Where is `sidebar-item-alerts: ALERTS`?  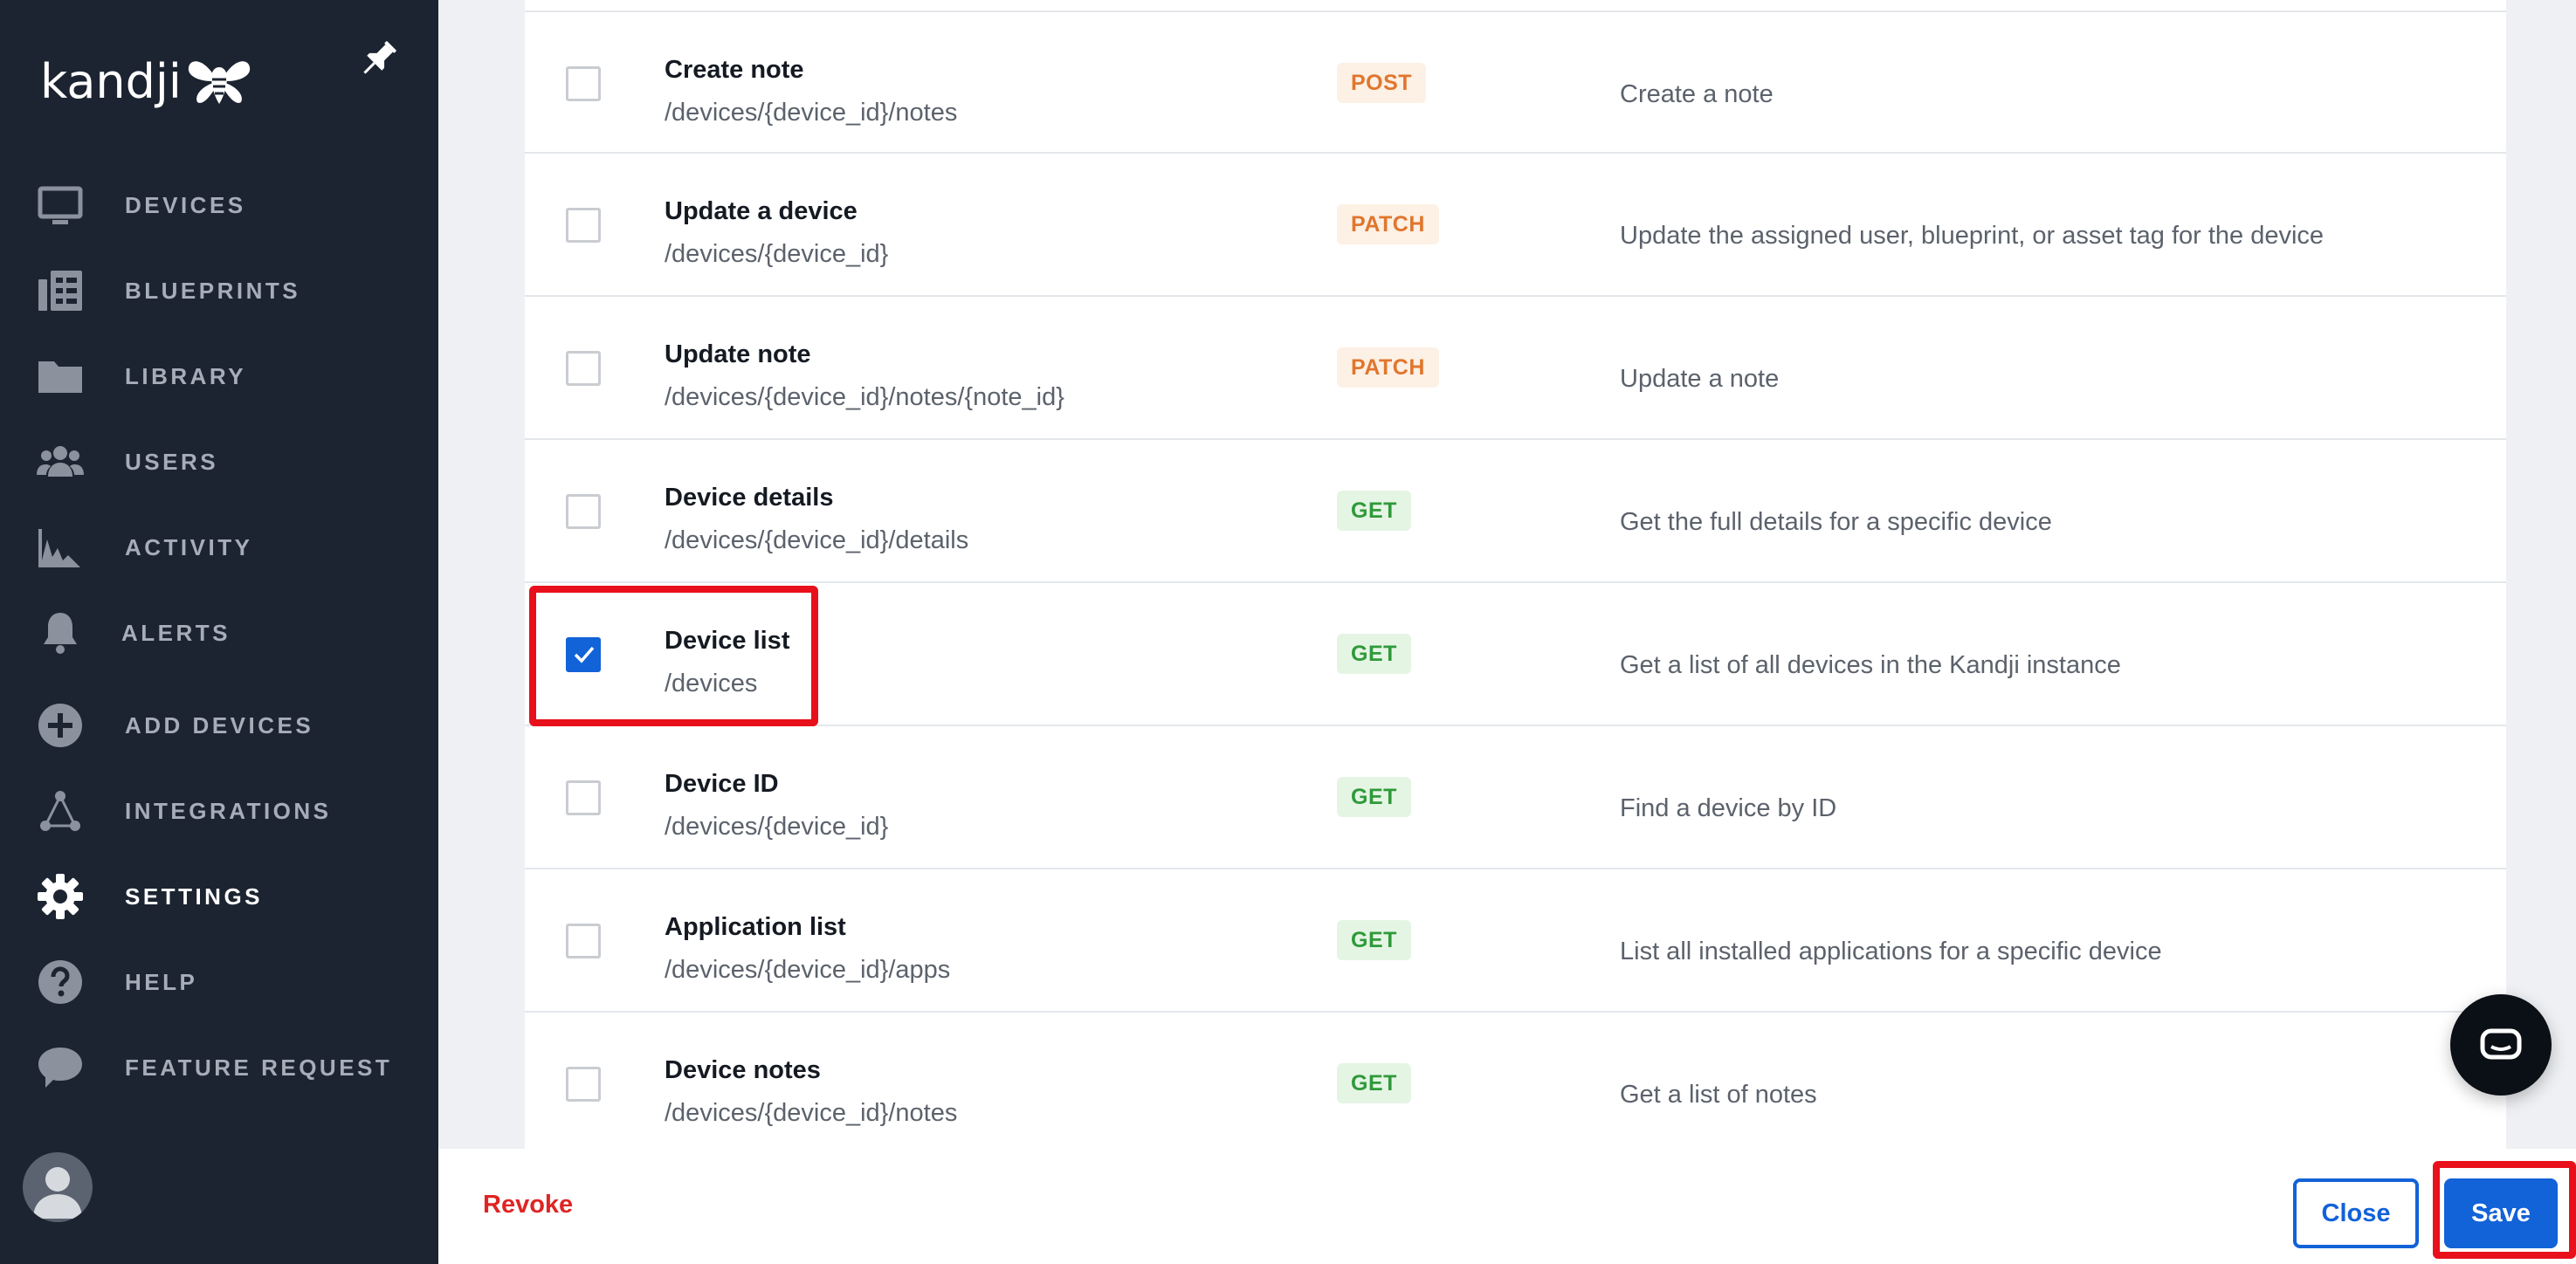 sidebar-item-alerts: ALERTS is located at coordinates (219, 633).